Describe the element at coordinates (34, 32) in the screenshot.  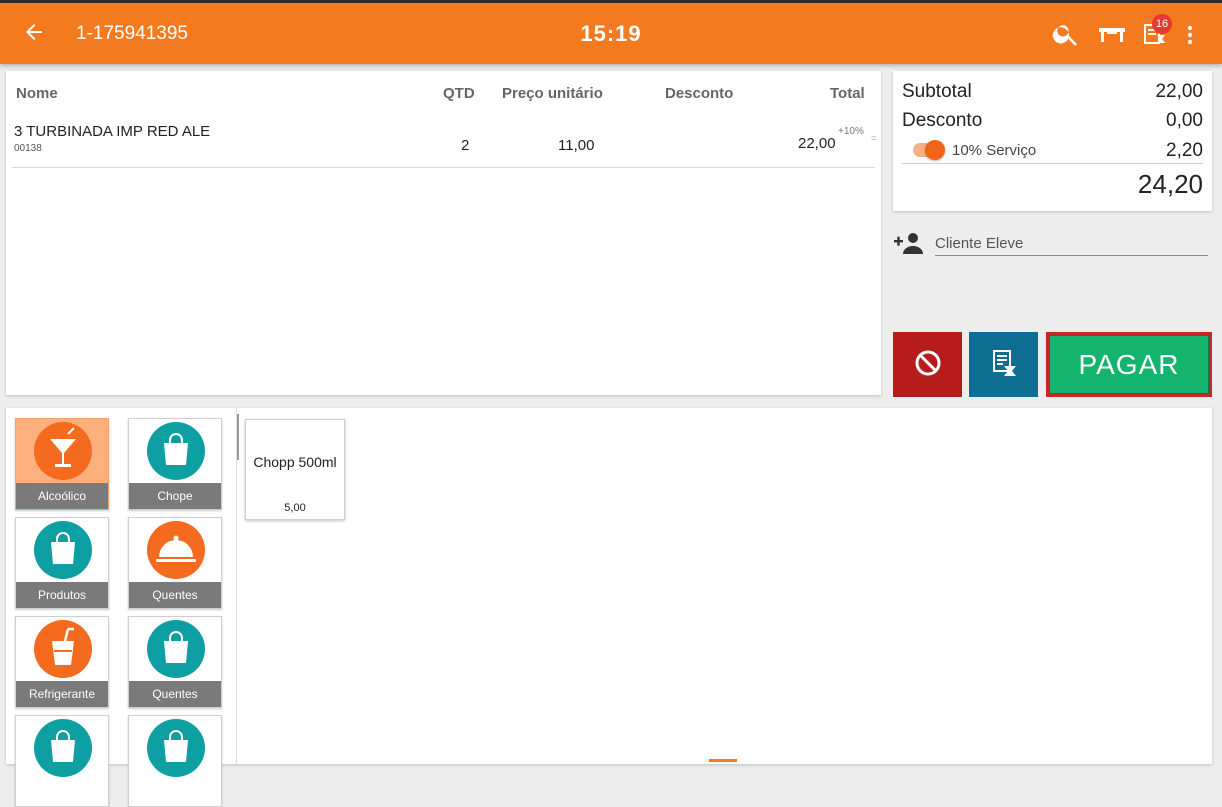
I see `back-arrow-icon` at that location.